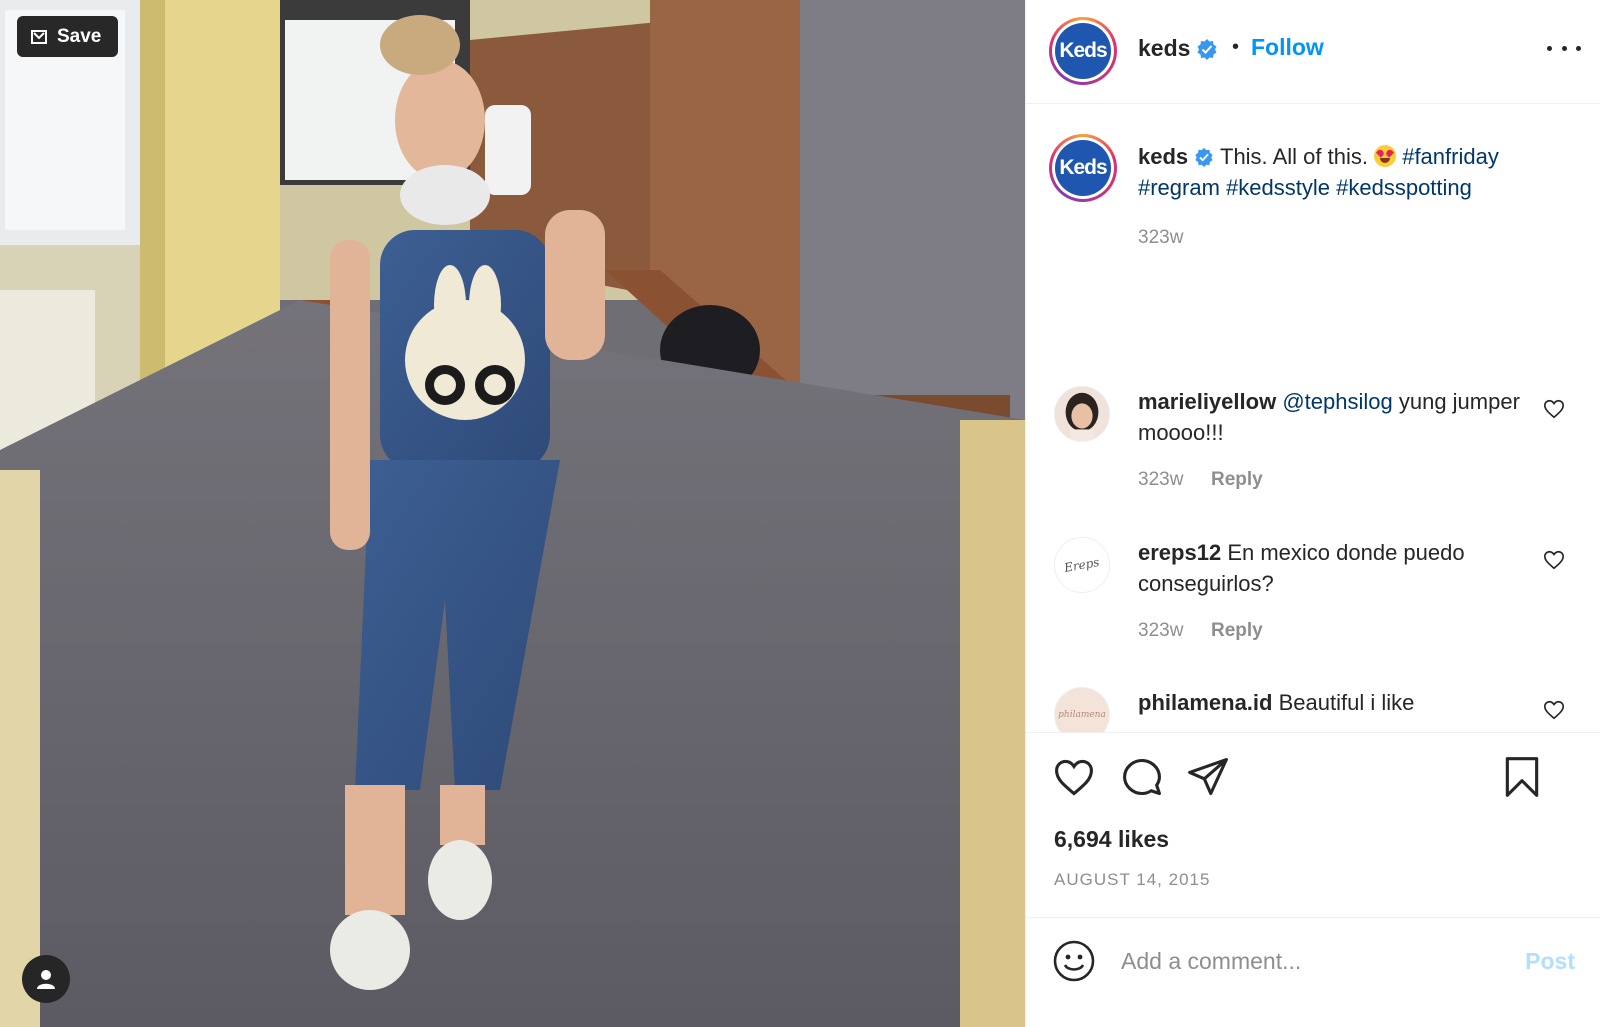 This screenshot has width=1600, height=1027. Describe the element at coordinates (1164, 48) in the screenshot. I see `author-username: keds` at that location.